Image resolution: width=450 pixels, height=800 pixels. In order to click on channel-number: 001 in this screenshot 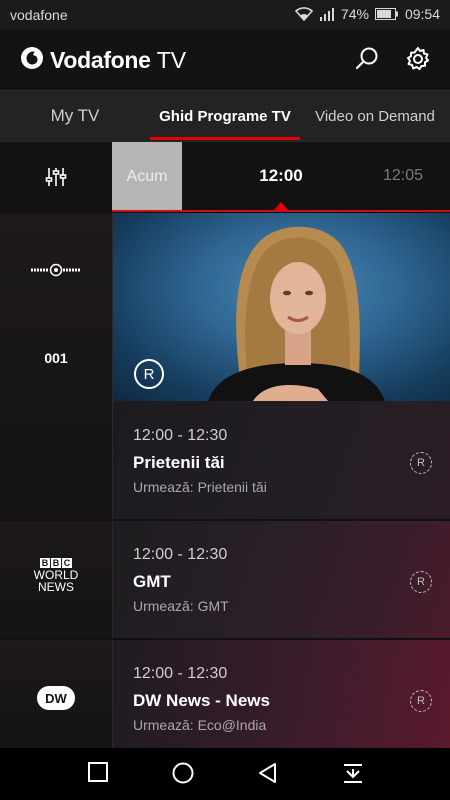, I will do `click(56, 358)`.